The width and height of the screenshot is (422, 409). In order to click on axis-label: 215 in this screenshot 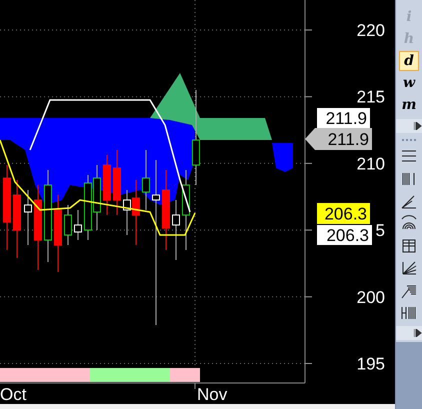, I will do `click(370, 97)`.